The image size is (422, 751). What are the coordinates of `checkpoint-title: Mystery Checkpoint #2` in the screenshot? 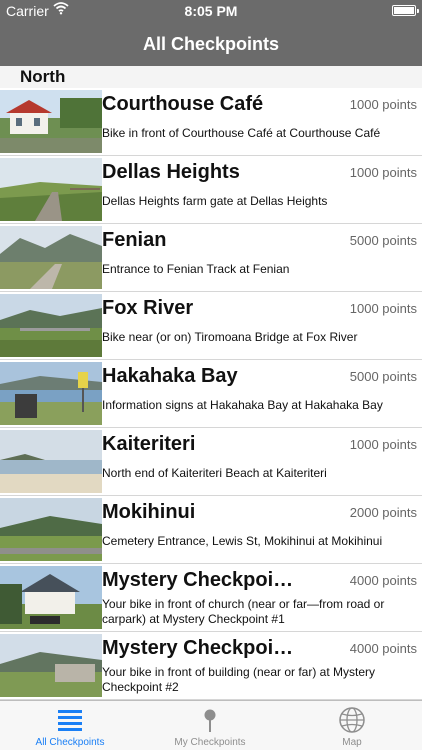 It's located at (202, 648).